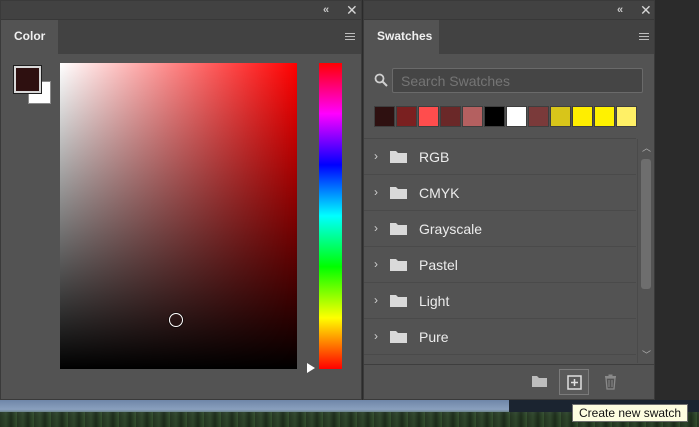  Describe the element at coordinates (517, 80) in the screenshot. I see `search-swatches-input` at that location.